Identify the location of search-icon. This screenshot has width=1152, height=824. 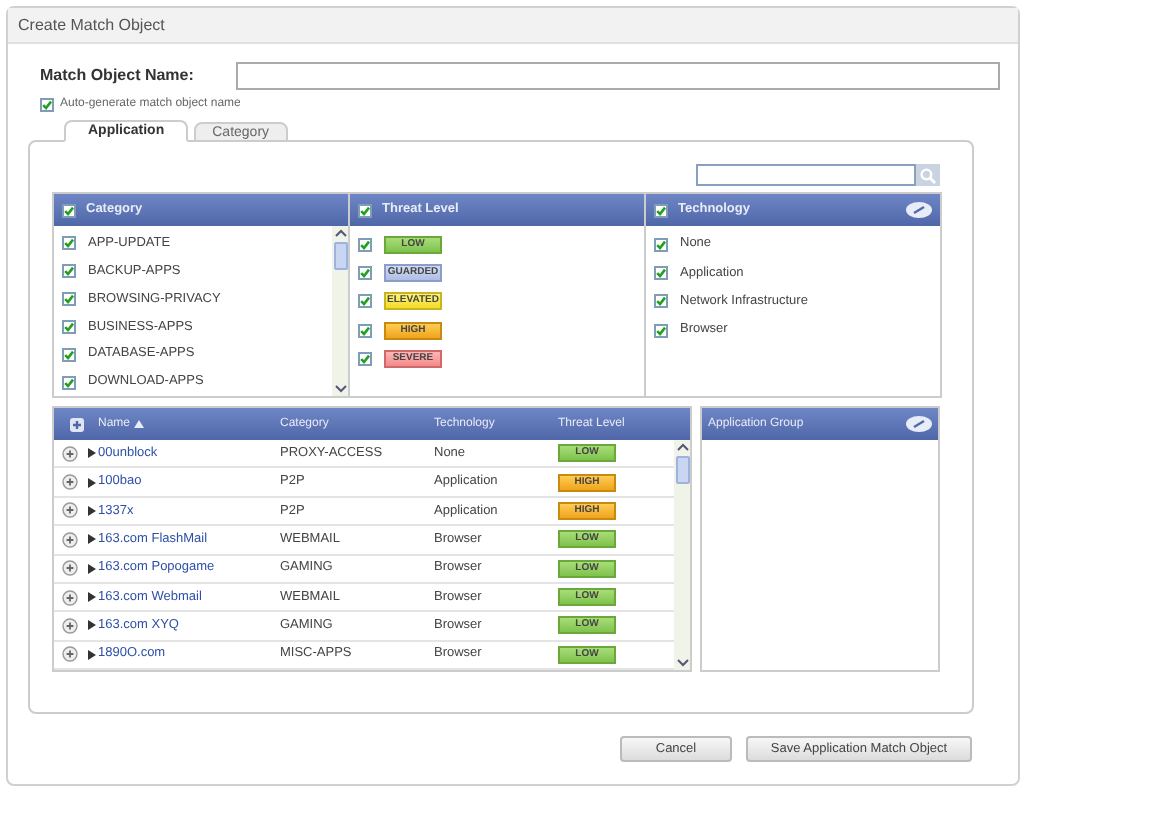
(928, 175).